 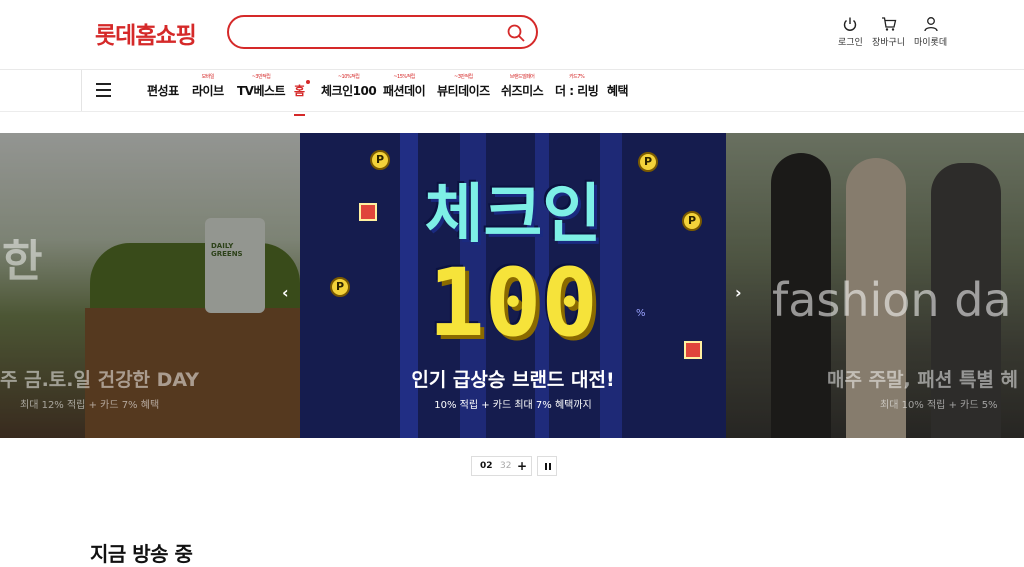 I want to click on nav-divider, so click(x=81, y=90).